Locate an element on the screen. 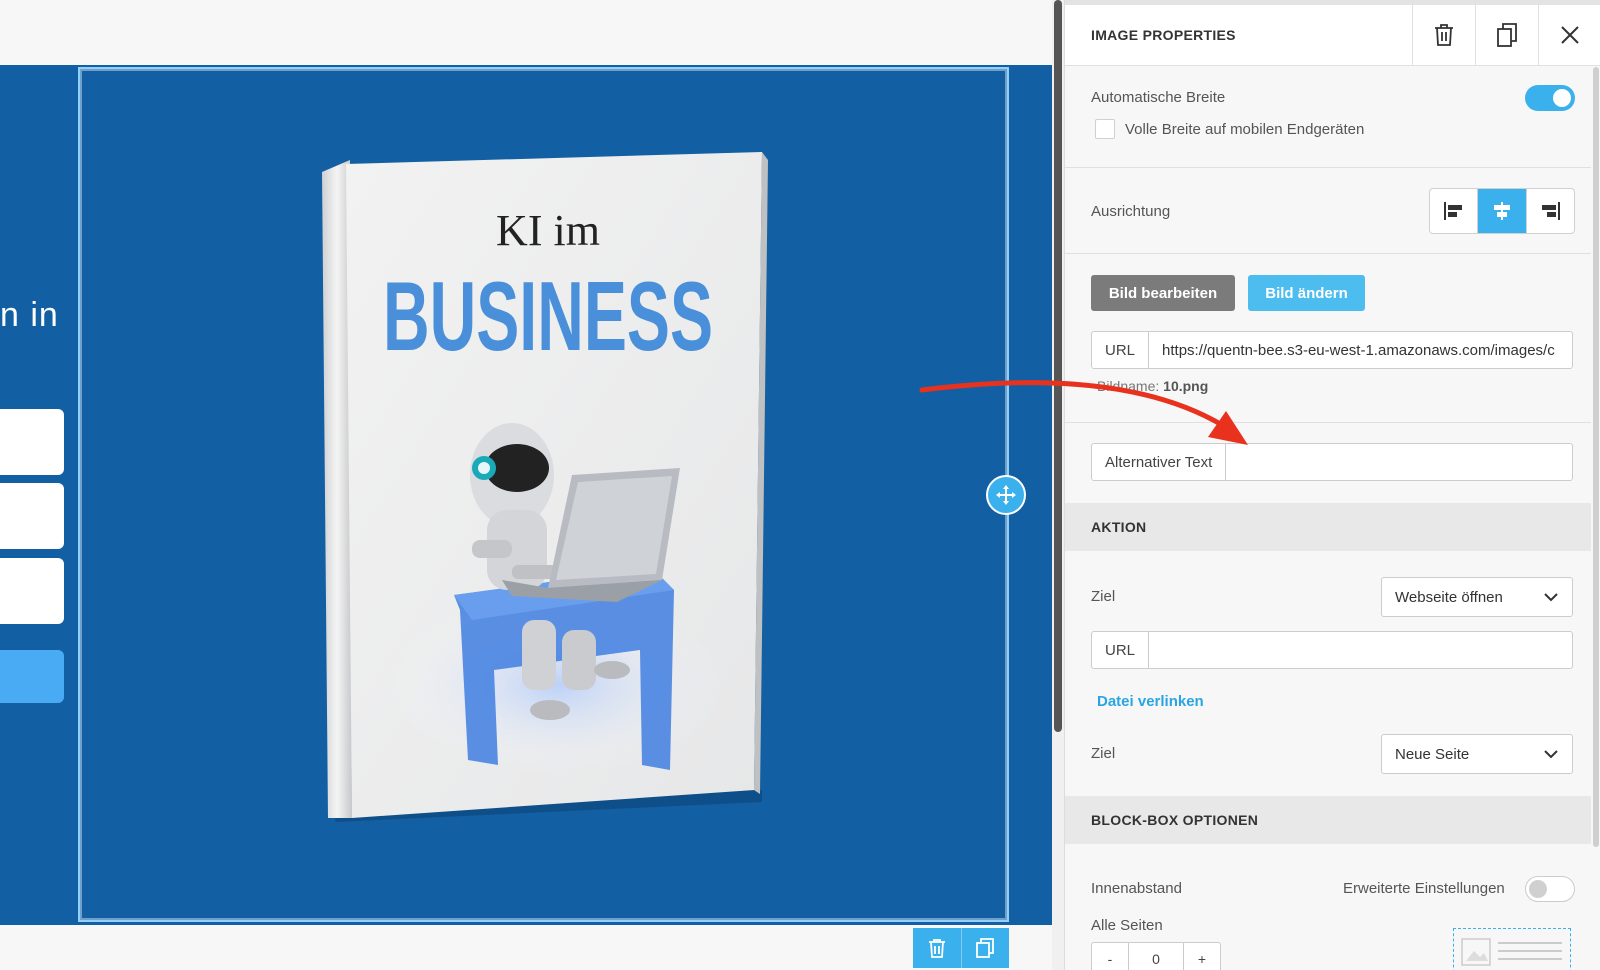  panel-scrollbar is located at coordinates (1595, 517).